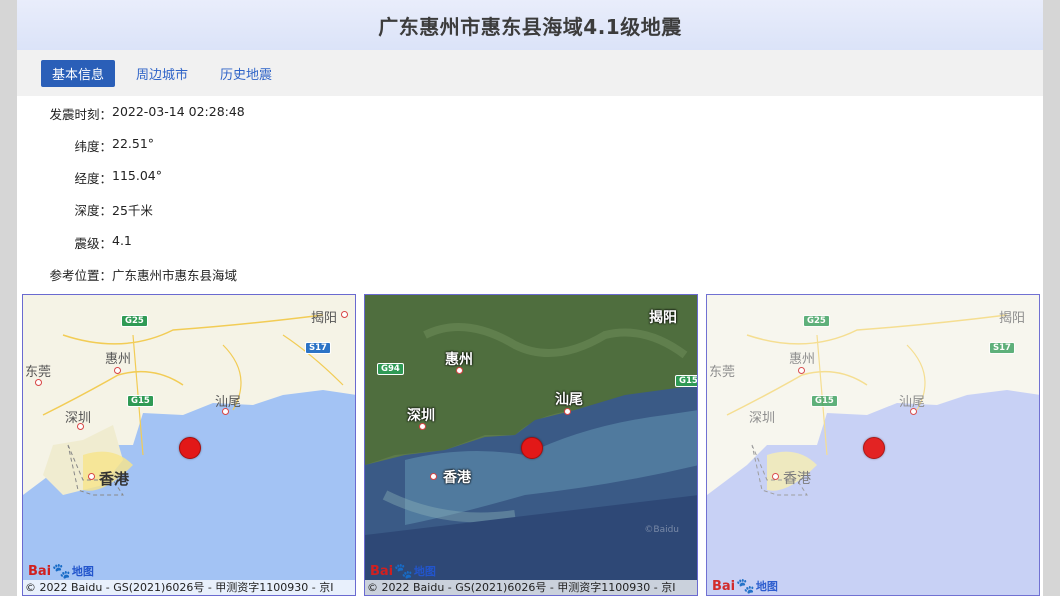  I want to click on info-row-time: 发震时刻： 2022-03-14 02:28:48, so click(131, 113).